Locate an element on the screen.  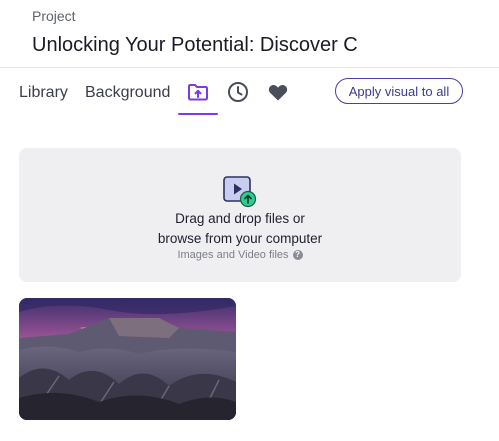
tab-favorites is located at coordinates (278, 92).